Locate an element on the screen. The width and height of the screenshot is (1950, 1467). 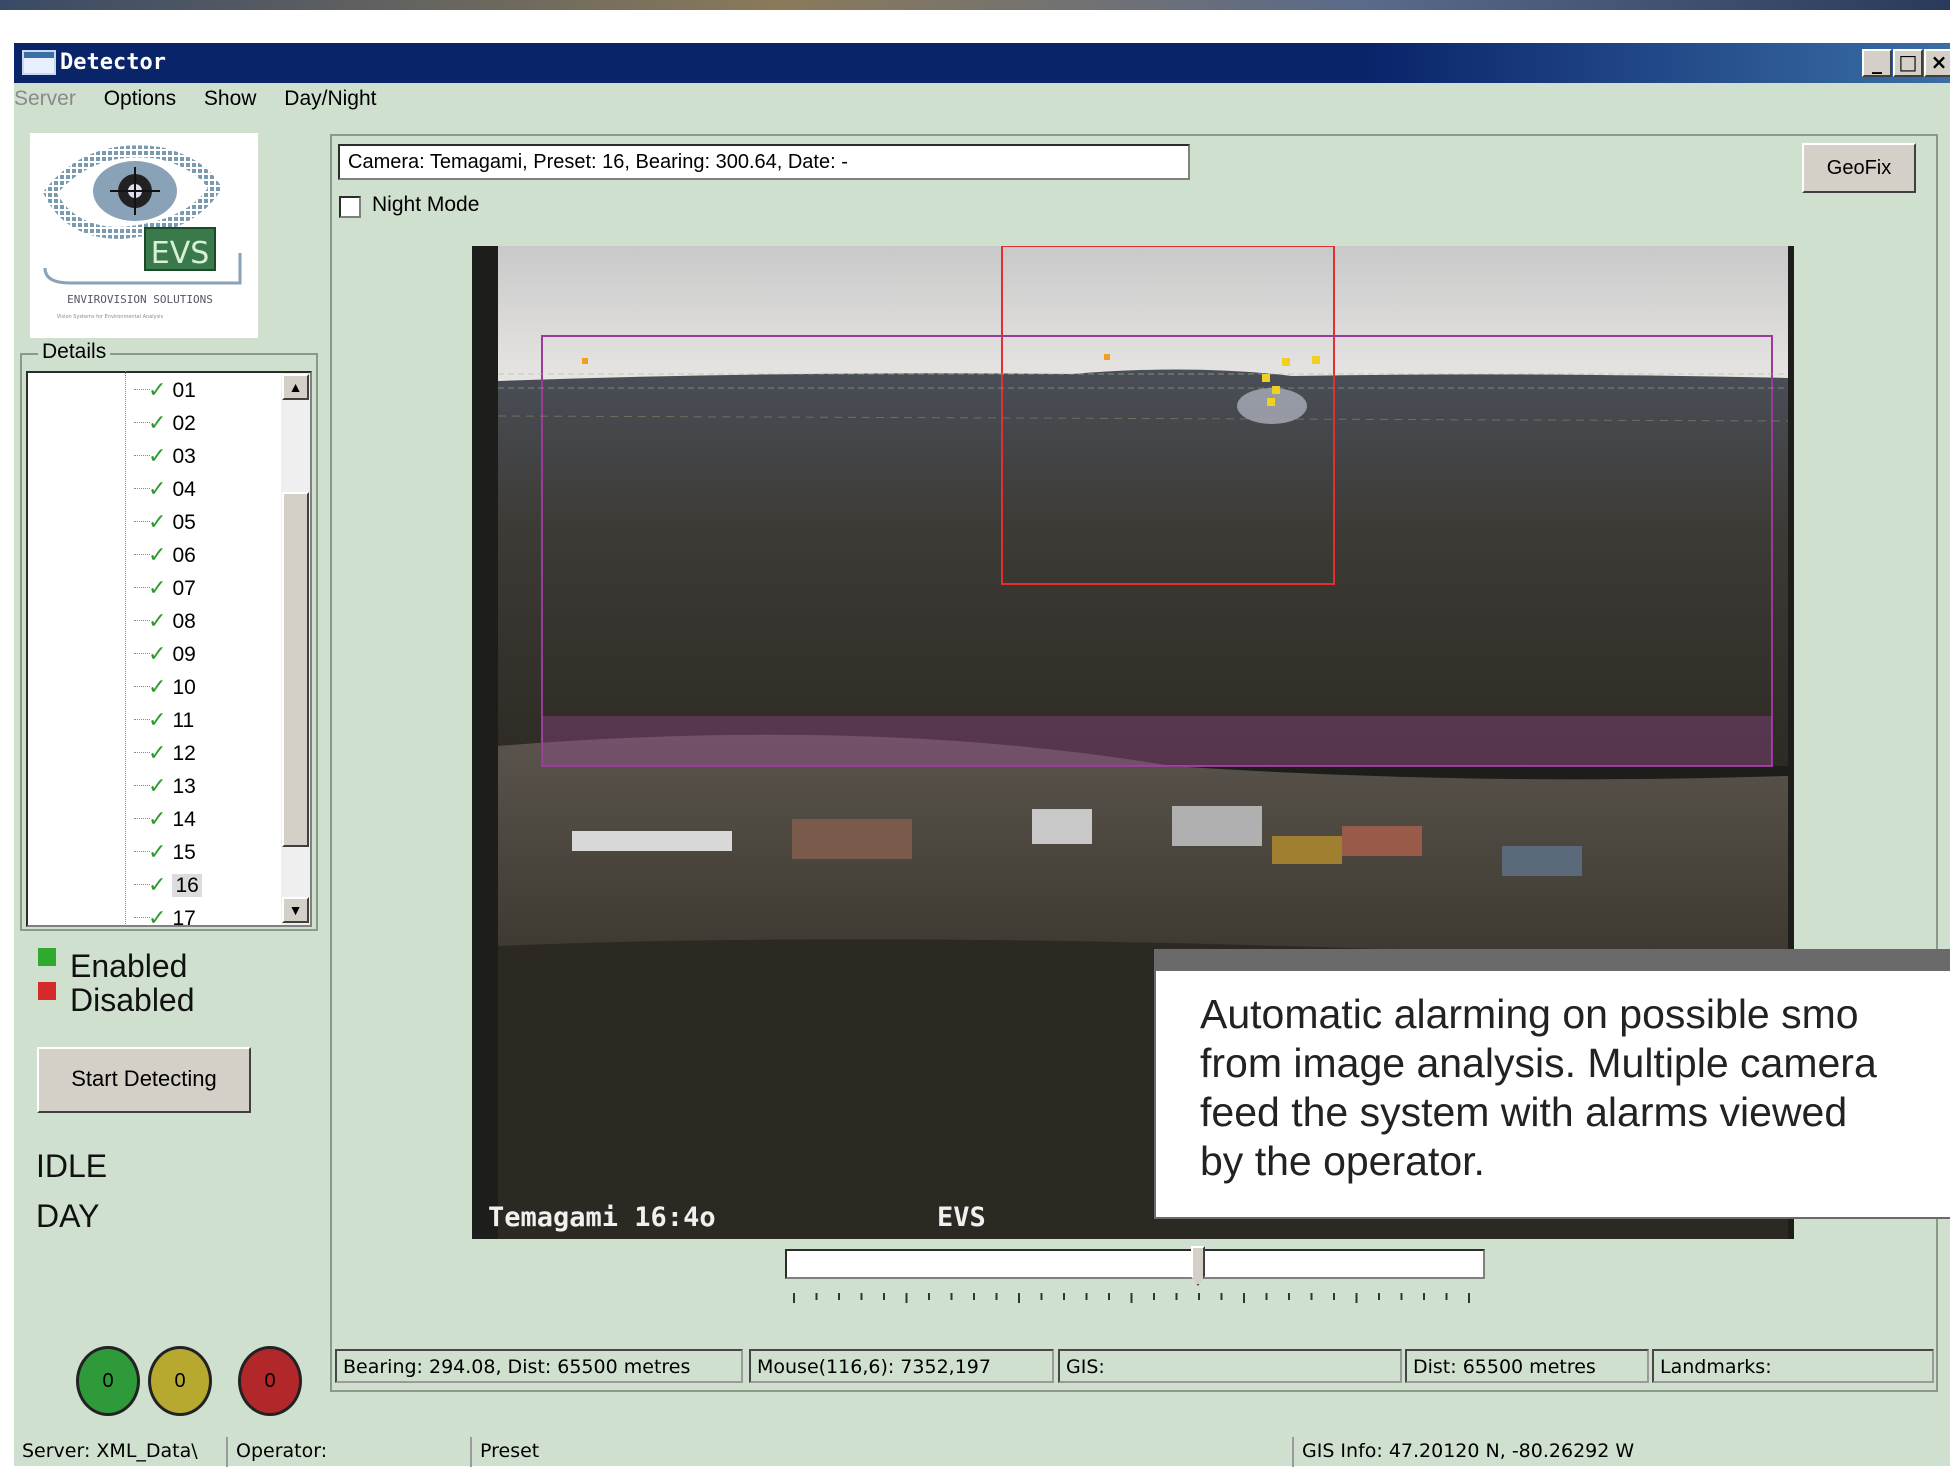
window-title: Detector is located at coordinates (113, 62).